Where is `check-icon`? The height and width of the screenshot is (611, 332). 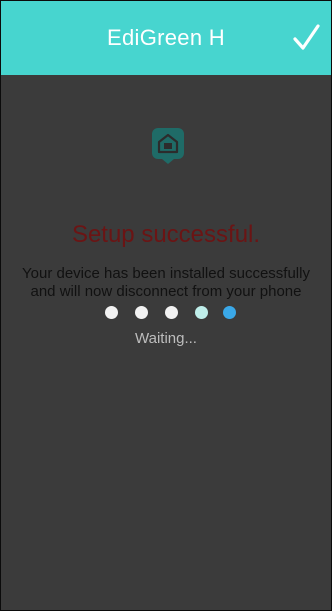
check-icon is located at coordinates (306, 38).